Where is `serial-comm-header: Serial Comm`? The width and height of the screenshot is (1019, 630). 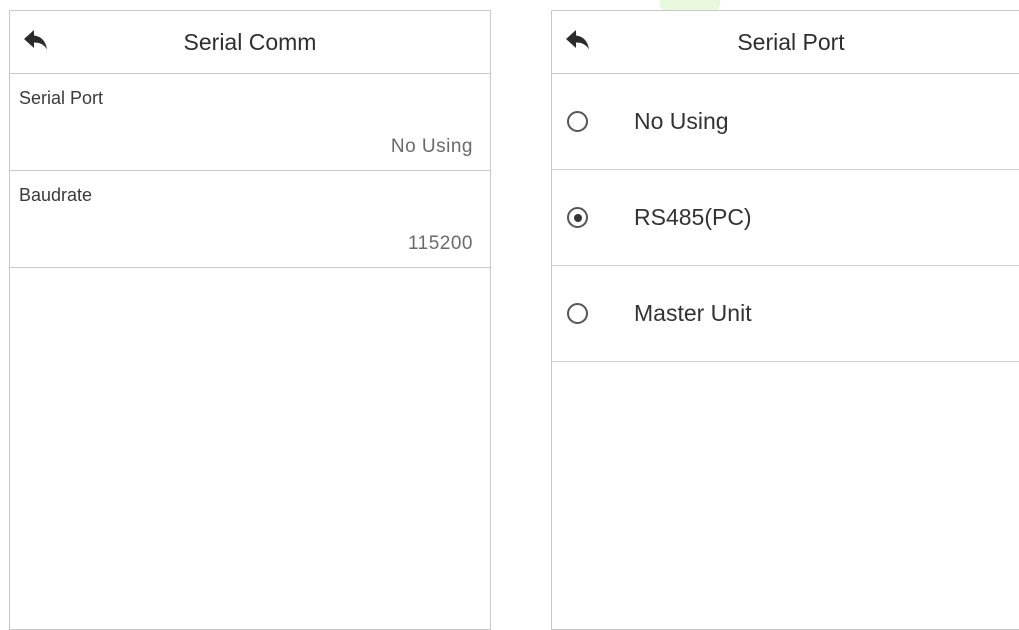
serial-comm-header: Serial Comm is located at coordinates (250, 42).